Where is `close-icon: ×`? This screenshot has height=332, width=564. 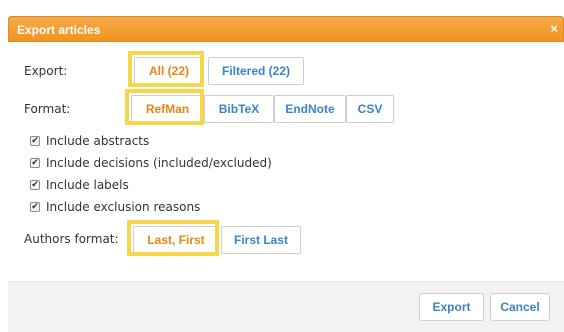 close-icon: × is located at coordinates (554, 29).